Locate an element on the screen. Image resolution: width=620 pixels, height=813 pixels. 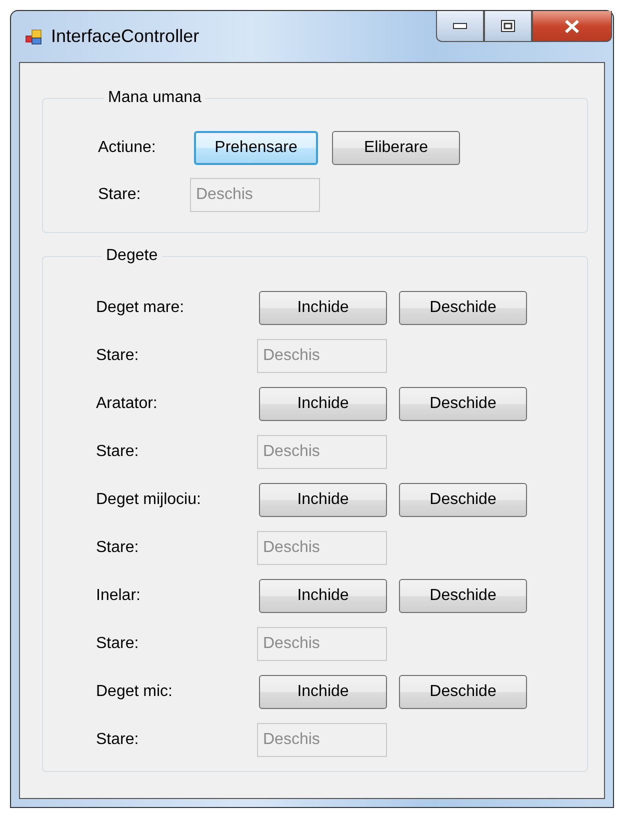
field-label: Deget mijlociu: is located at coordinates (149, 500).